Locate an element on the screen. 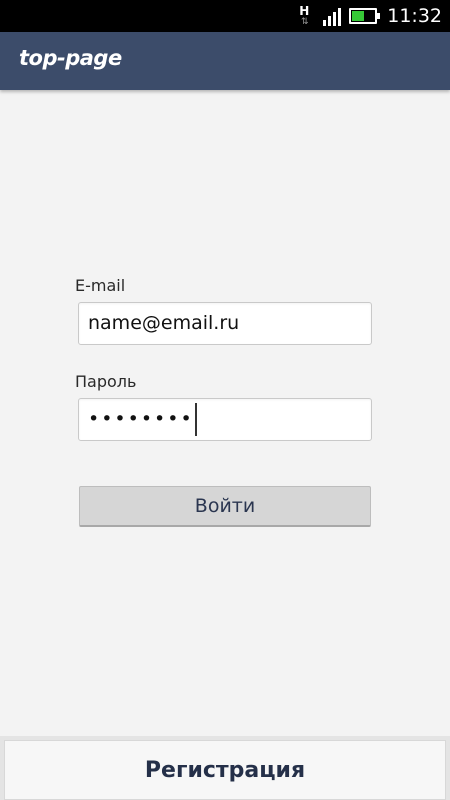  app-header: top-page is located at coordinates (225, 61).